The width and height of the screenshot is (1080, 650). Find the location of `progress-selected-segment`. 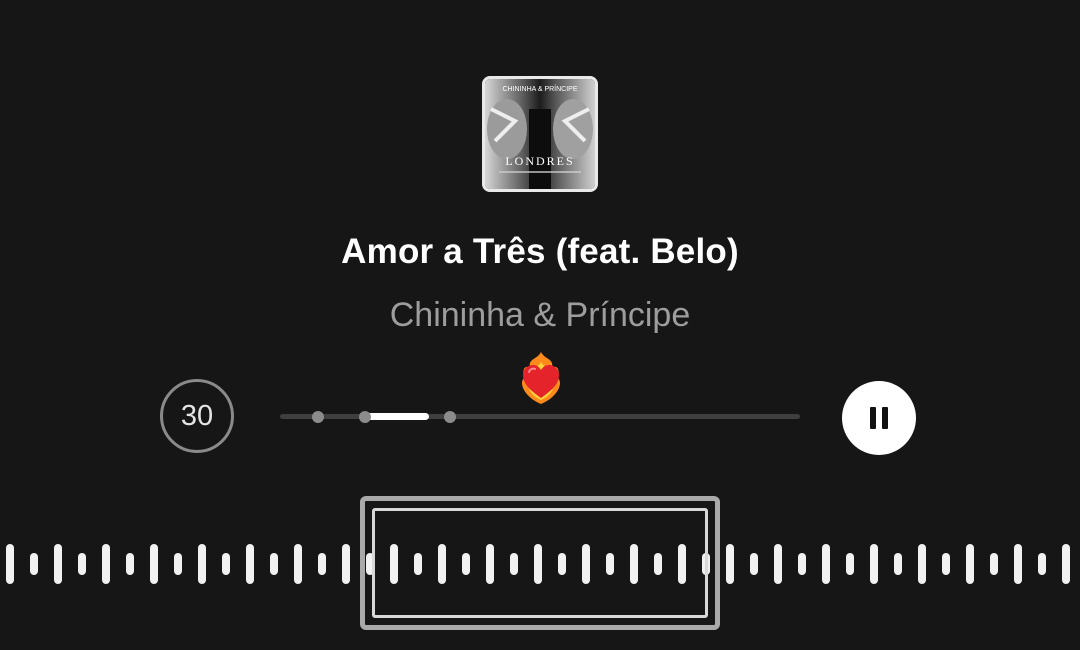

progress-selected-segment is located at coordinates (397, 416).